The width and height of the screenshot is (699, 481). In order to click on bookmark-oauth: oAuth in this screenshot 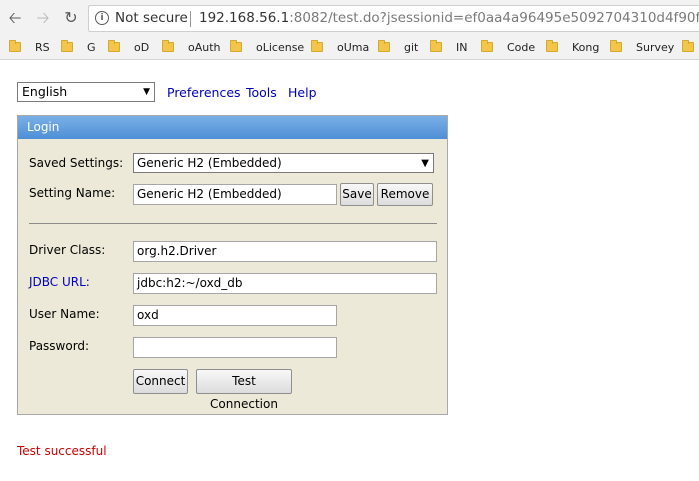, I will do `click(191, 48)`.